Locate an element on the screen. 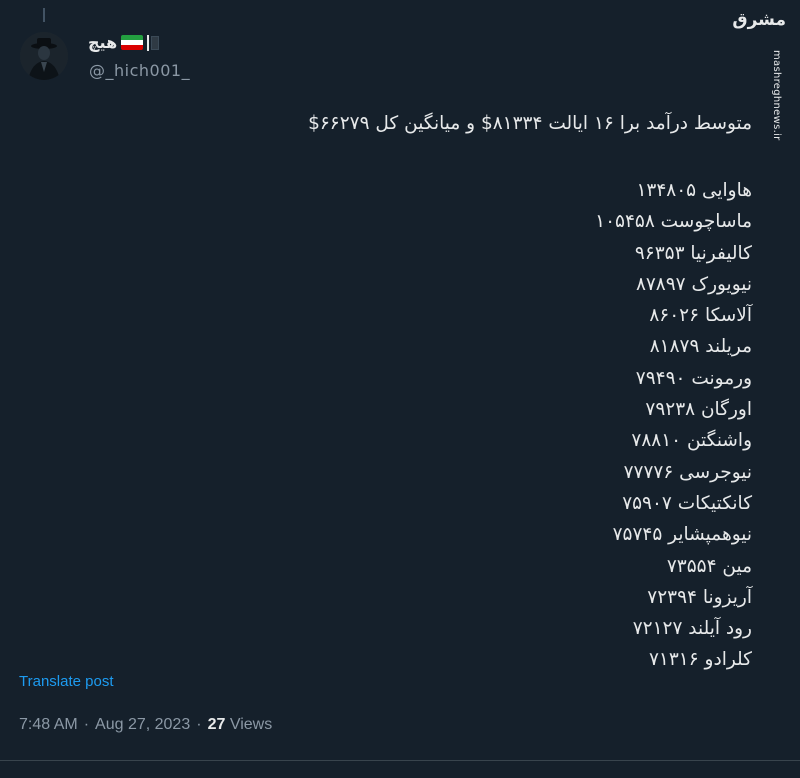 Image resolution: width=800 pixels, height=778 pixels. author-display-name: هیچ is located at coordinates (102, 42).